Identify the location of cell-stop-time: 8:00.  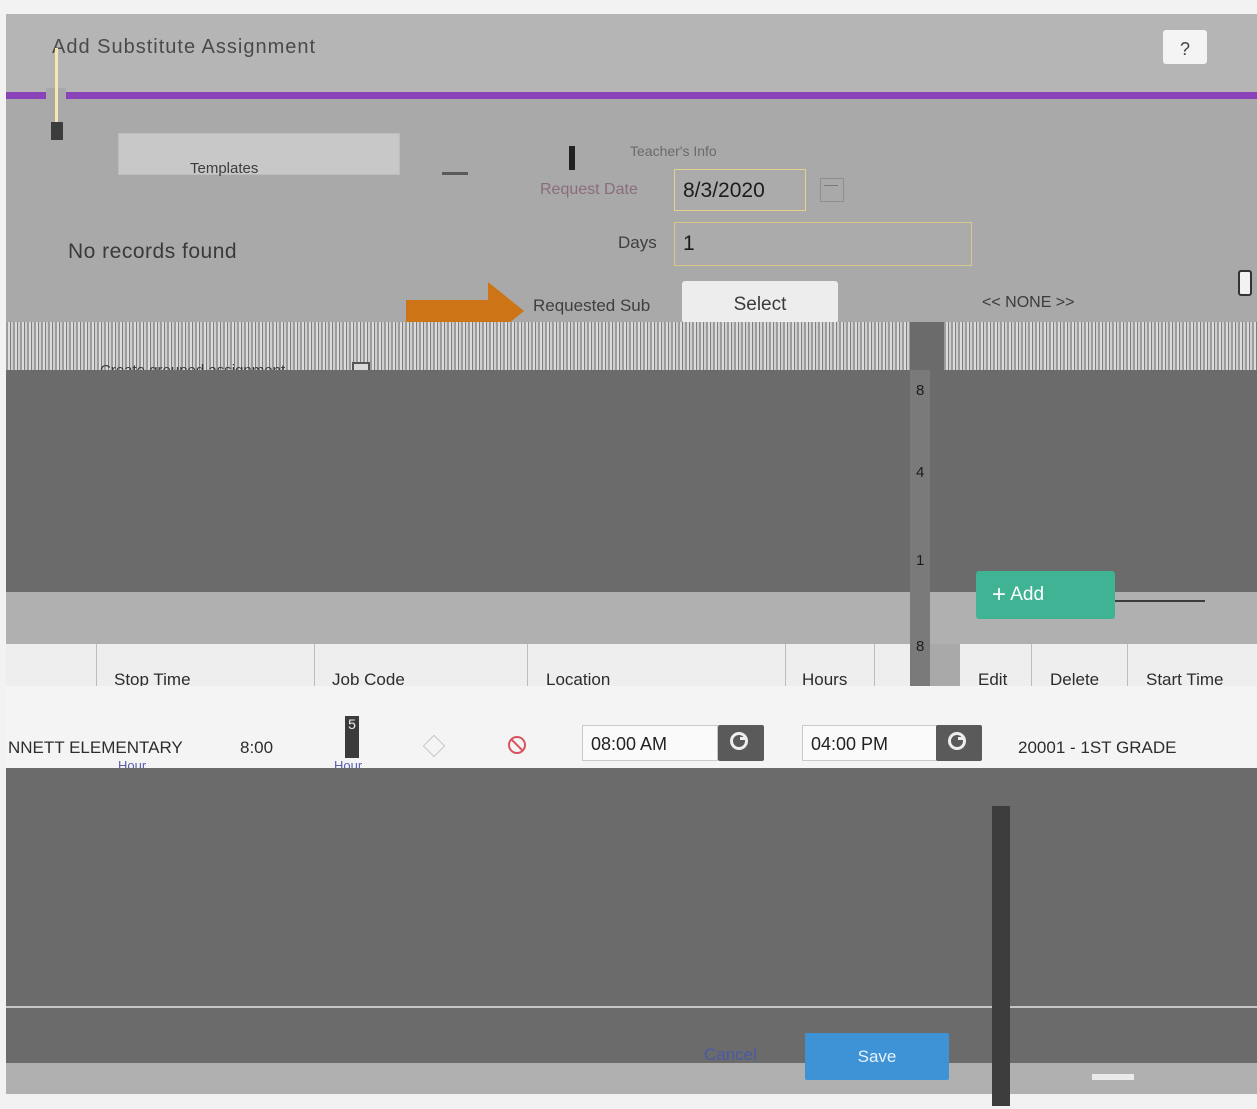
(257, 747).